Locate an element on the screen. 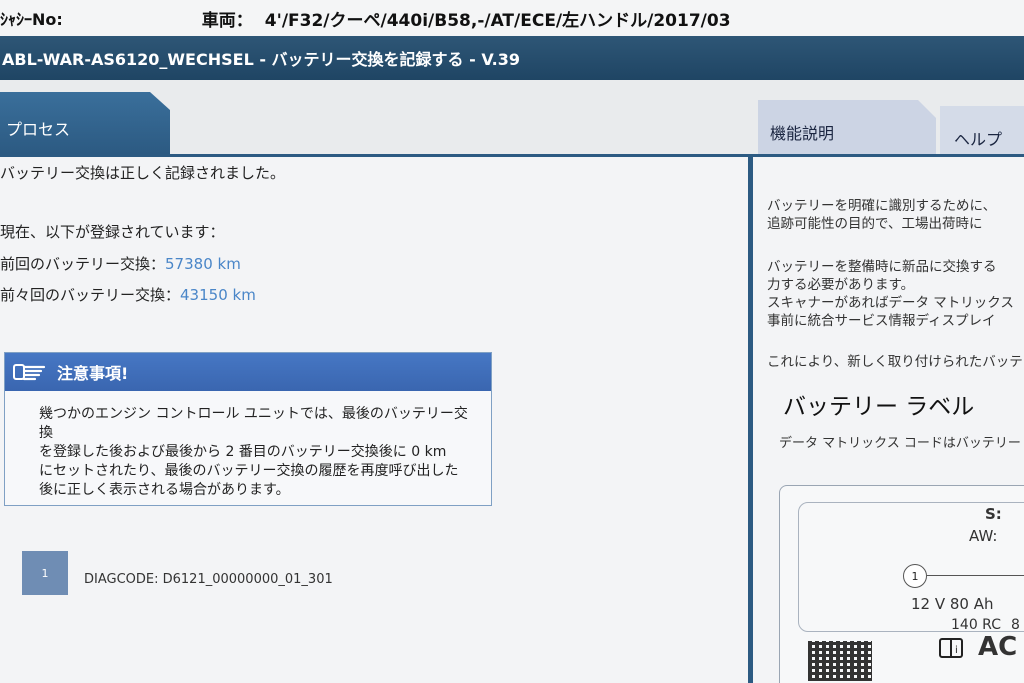  desc-line: バッテリーを整備時に新品に交換する is located at coordinates (882, 267).